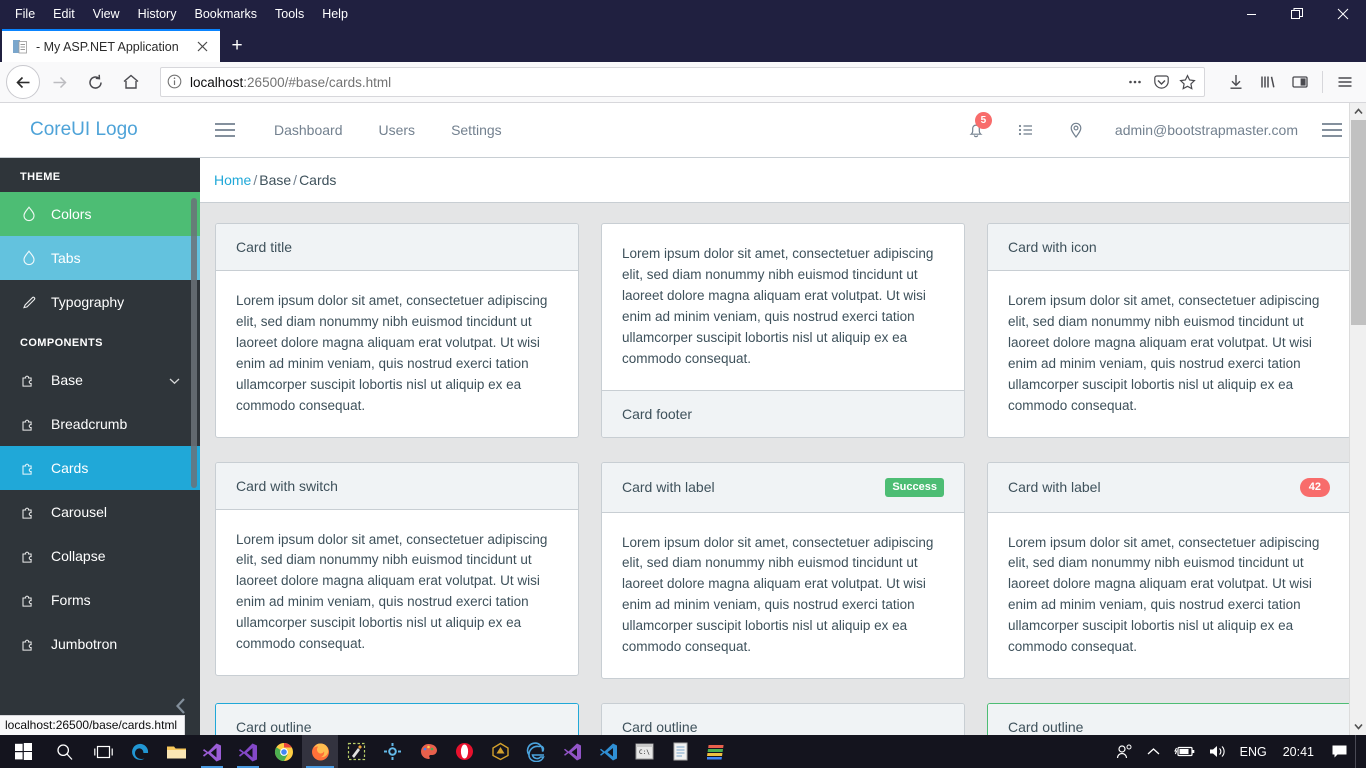  What do you see at coordinates (392, 751) in the screenshot?
I see `settings-gear-icon` at bounding box center [392, 751].